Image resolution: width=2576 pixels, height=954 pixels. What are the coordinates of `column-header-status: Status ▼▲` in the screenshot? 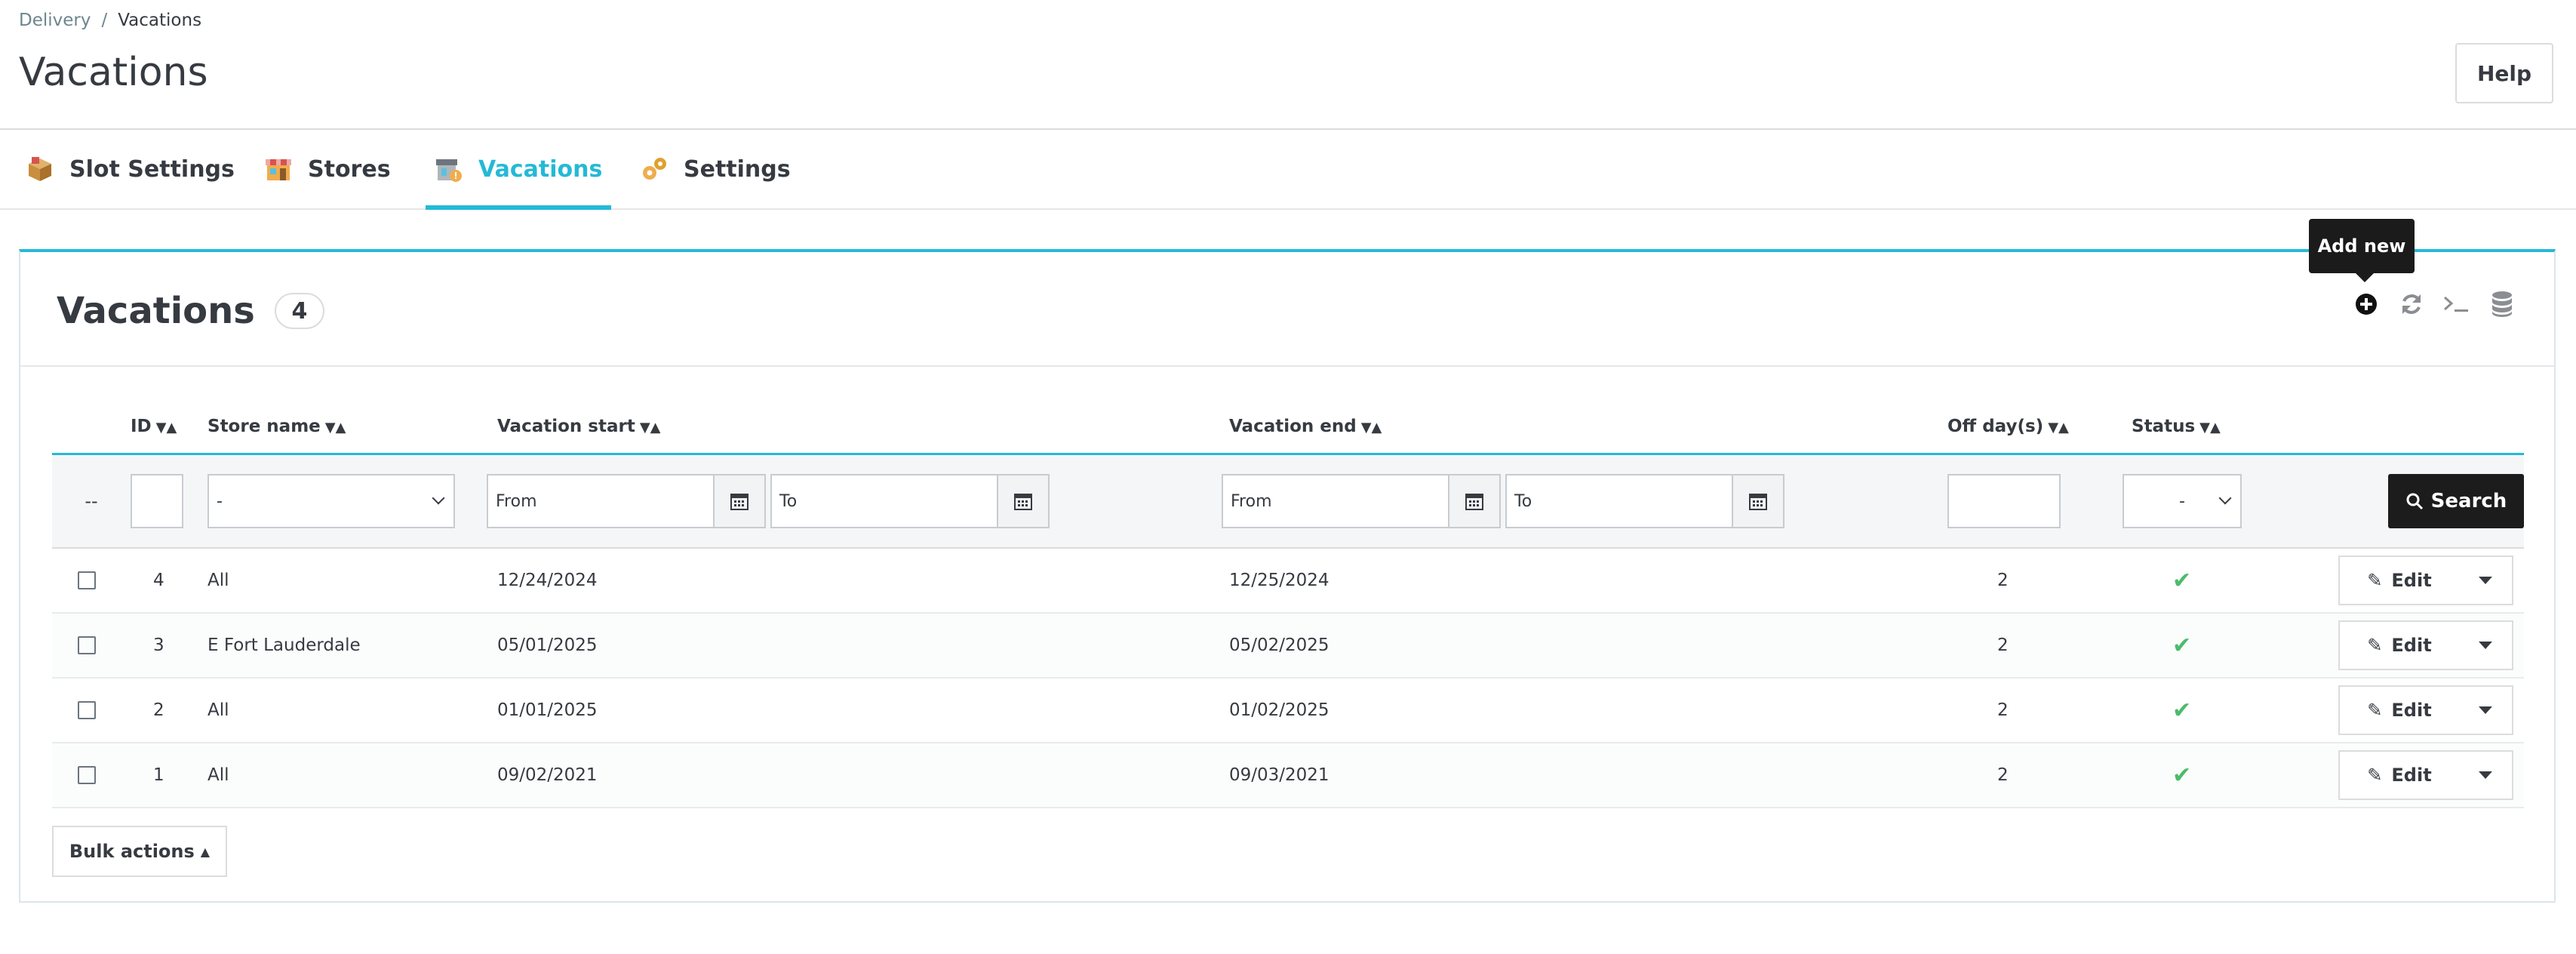 It's located at (2213, 428).